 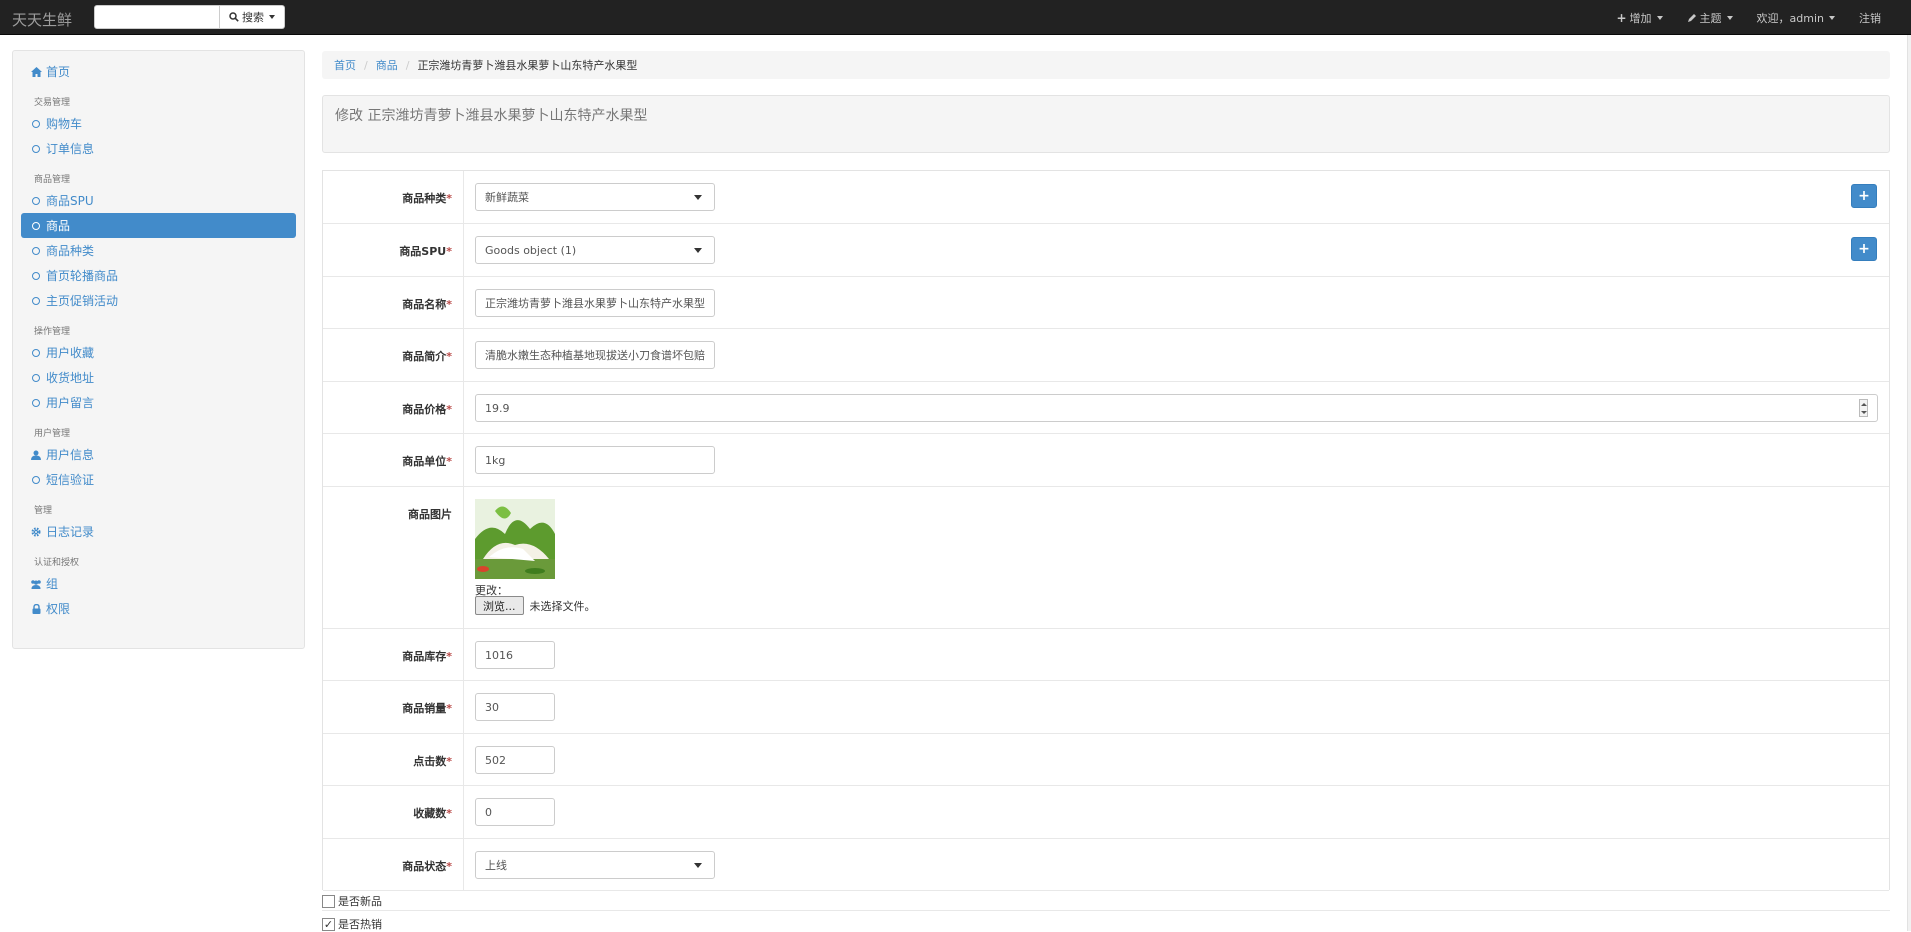 What do you see at coordinates (36, 455) in the screenshot?
I see `user-icon` at bounding box center [36, 455].